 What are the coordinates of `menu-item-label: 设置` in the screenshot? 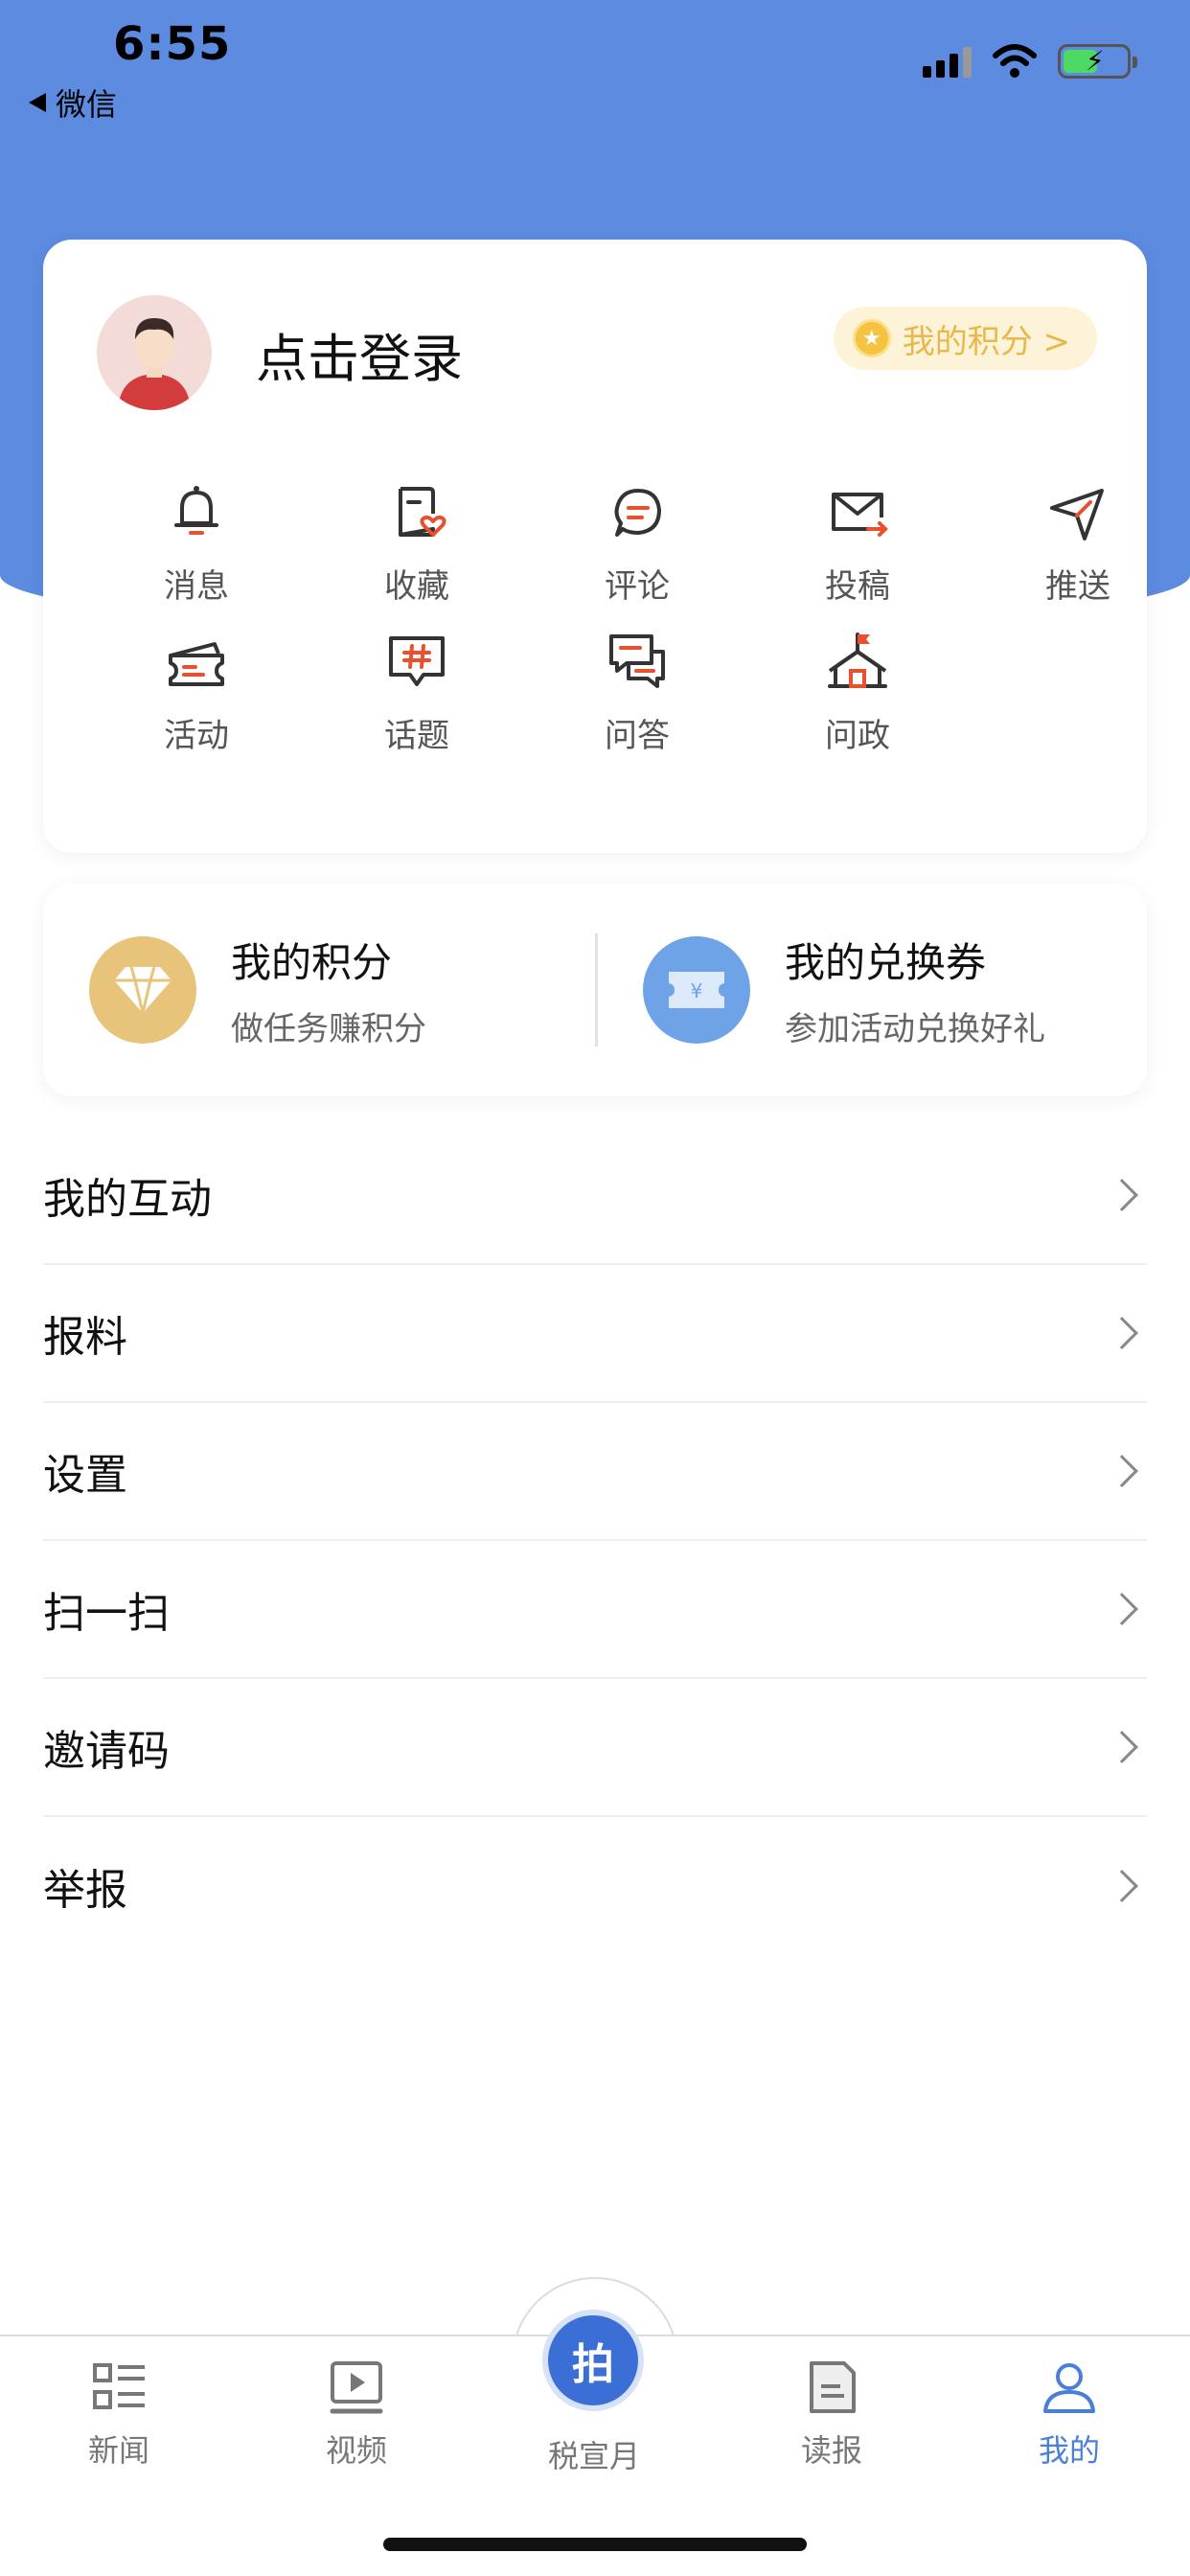 It's located at (85, 1475).